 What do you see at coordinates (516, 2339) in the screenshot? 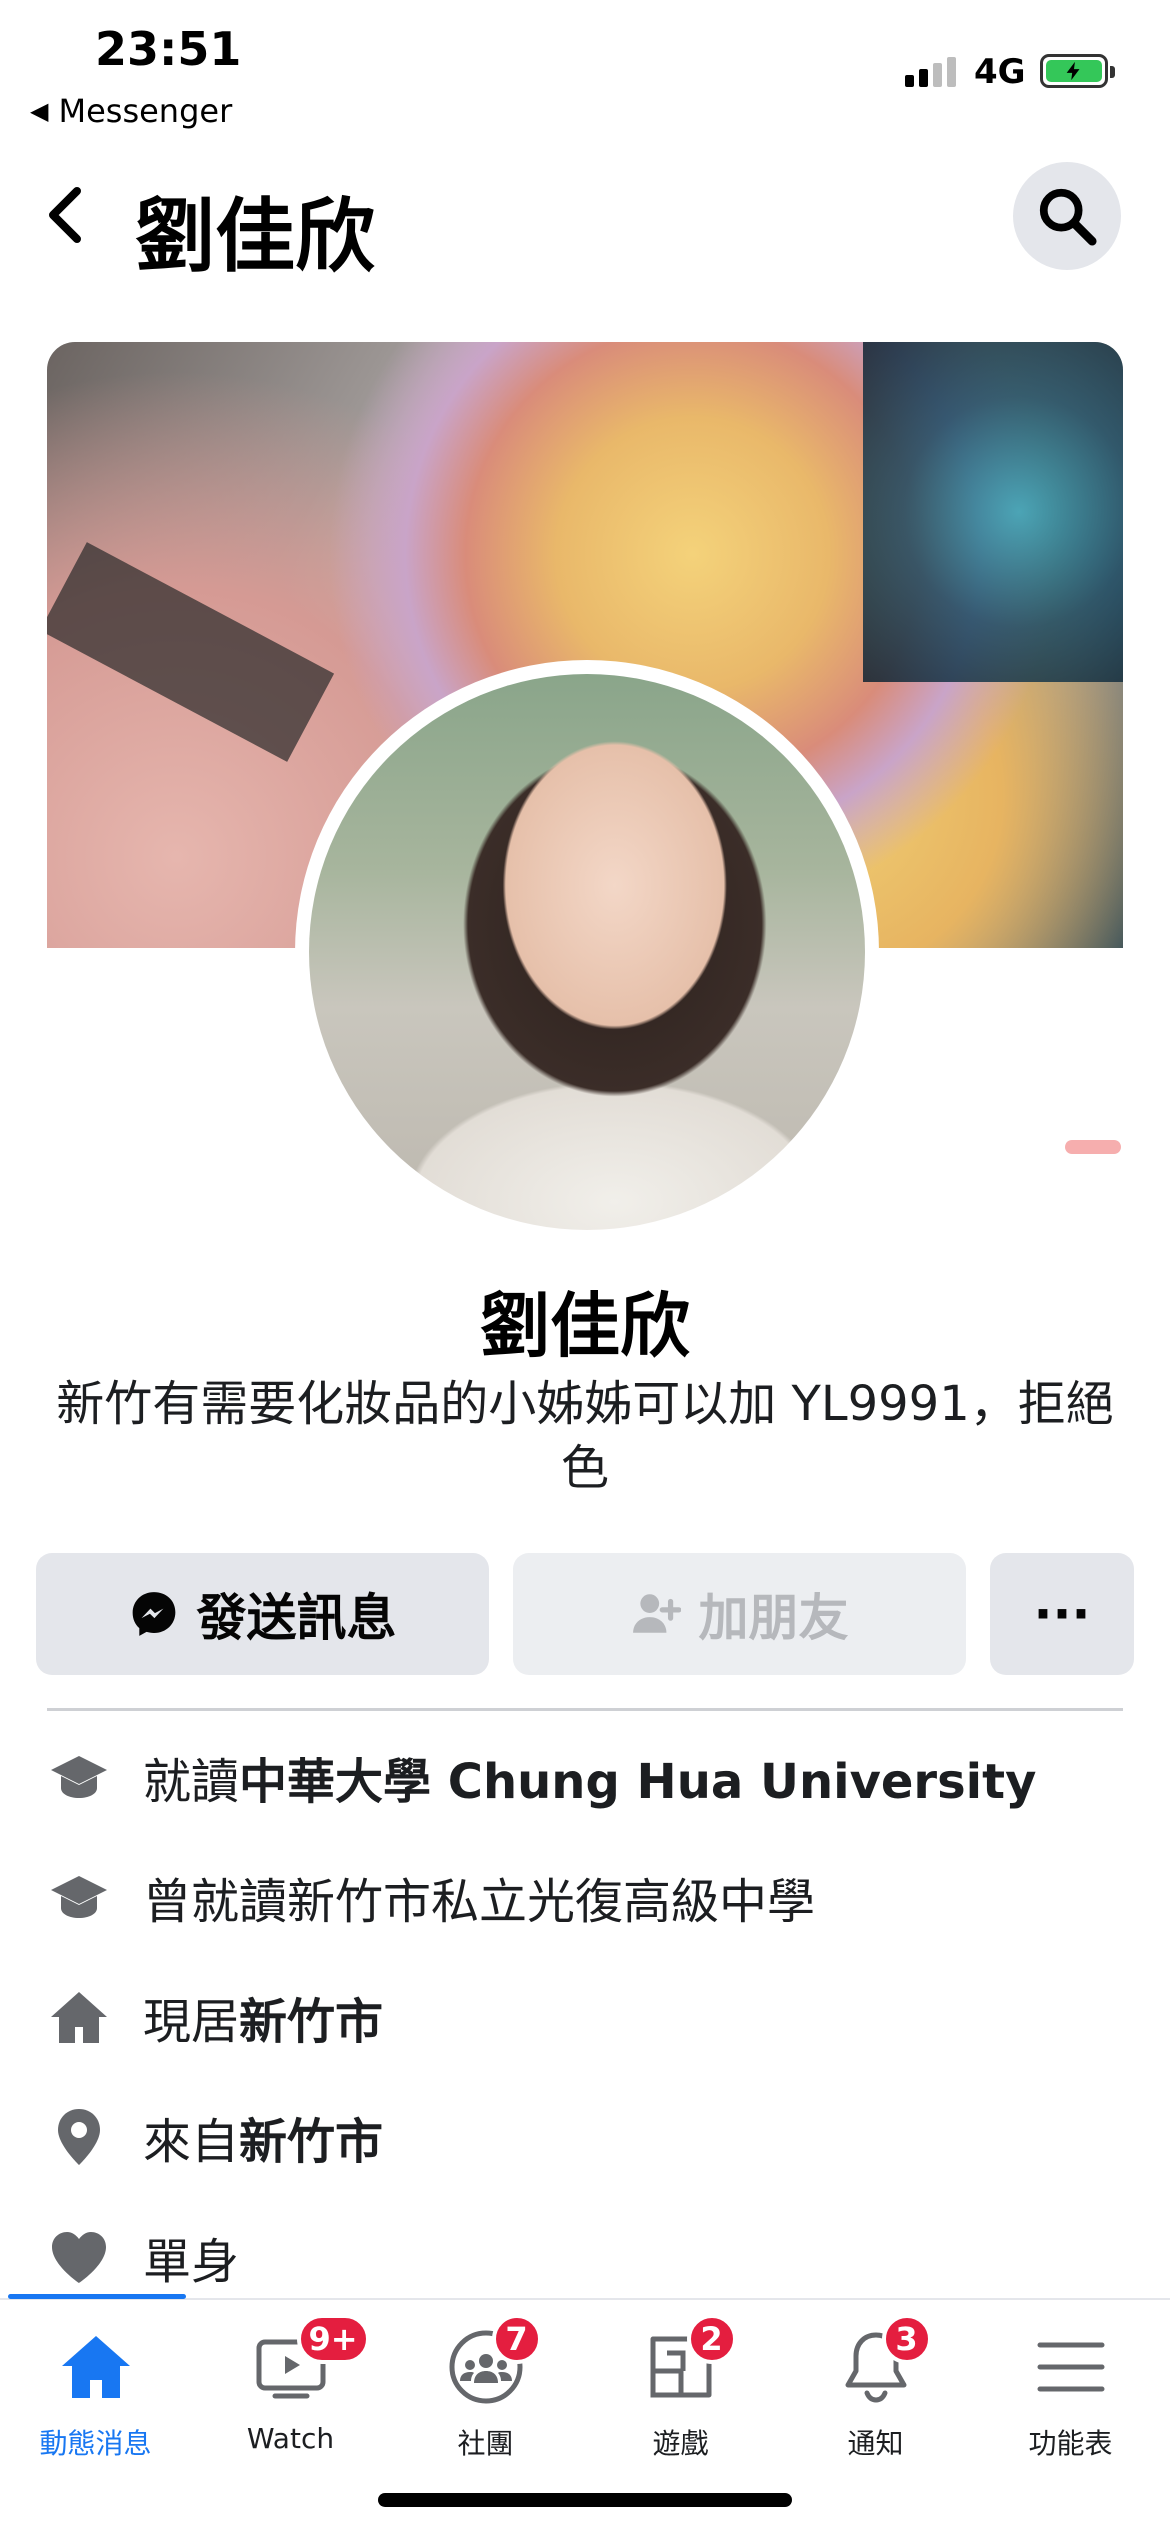
I see `tab-badge: 7` at bounding box center [516, 2339].